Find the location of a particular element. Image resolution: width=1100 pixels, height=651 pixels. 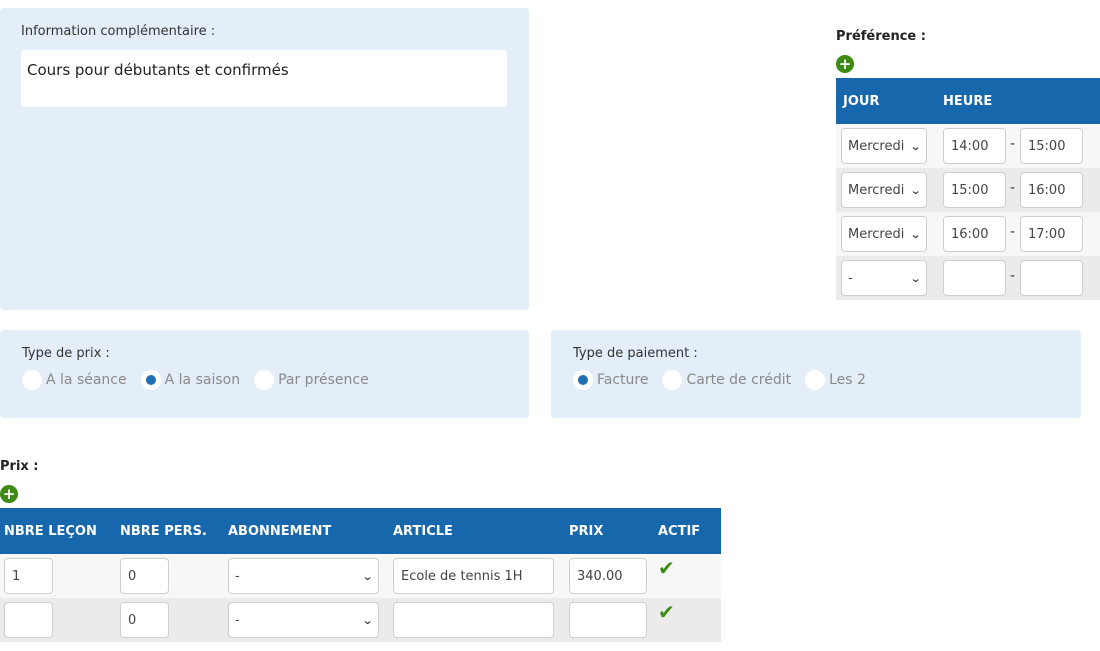

day-select: - ⌄ is located at coordinates (884, 278).